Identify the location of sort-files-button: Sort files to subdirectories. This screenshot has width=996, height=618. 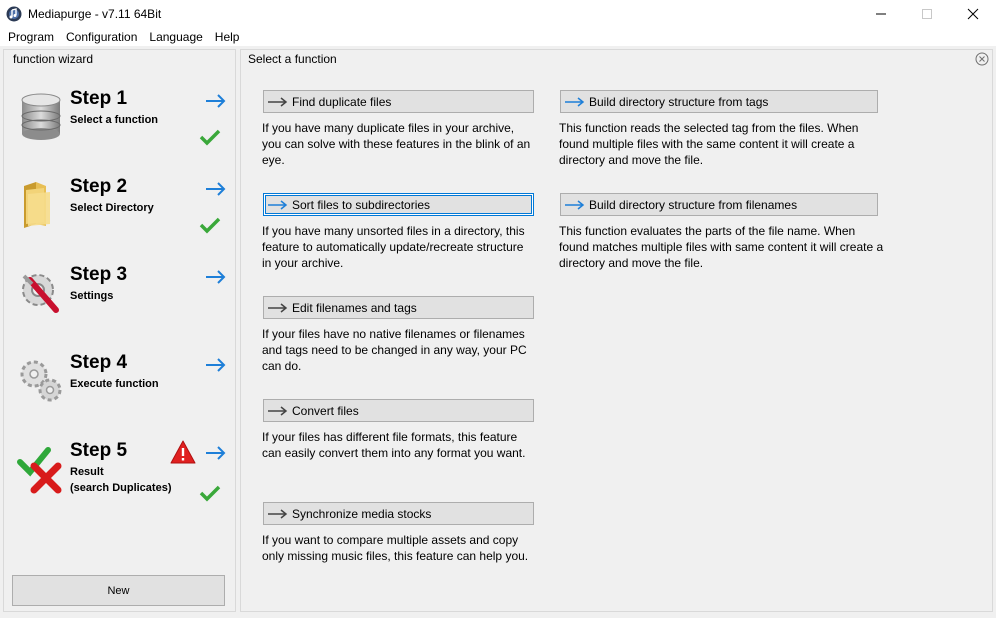
(398, 204).